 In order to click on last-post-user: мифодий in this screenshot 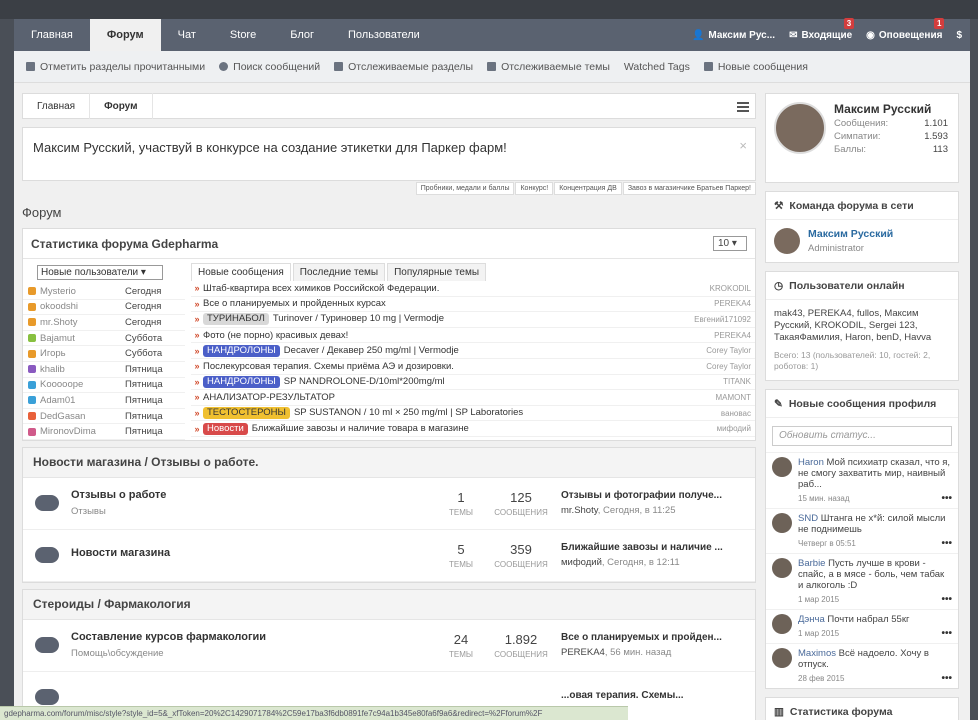, I will do `click(581, 562)`.